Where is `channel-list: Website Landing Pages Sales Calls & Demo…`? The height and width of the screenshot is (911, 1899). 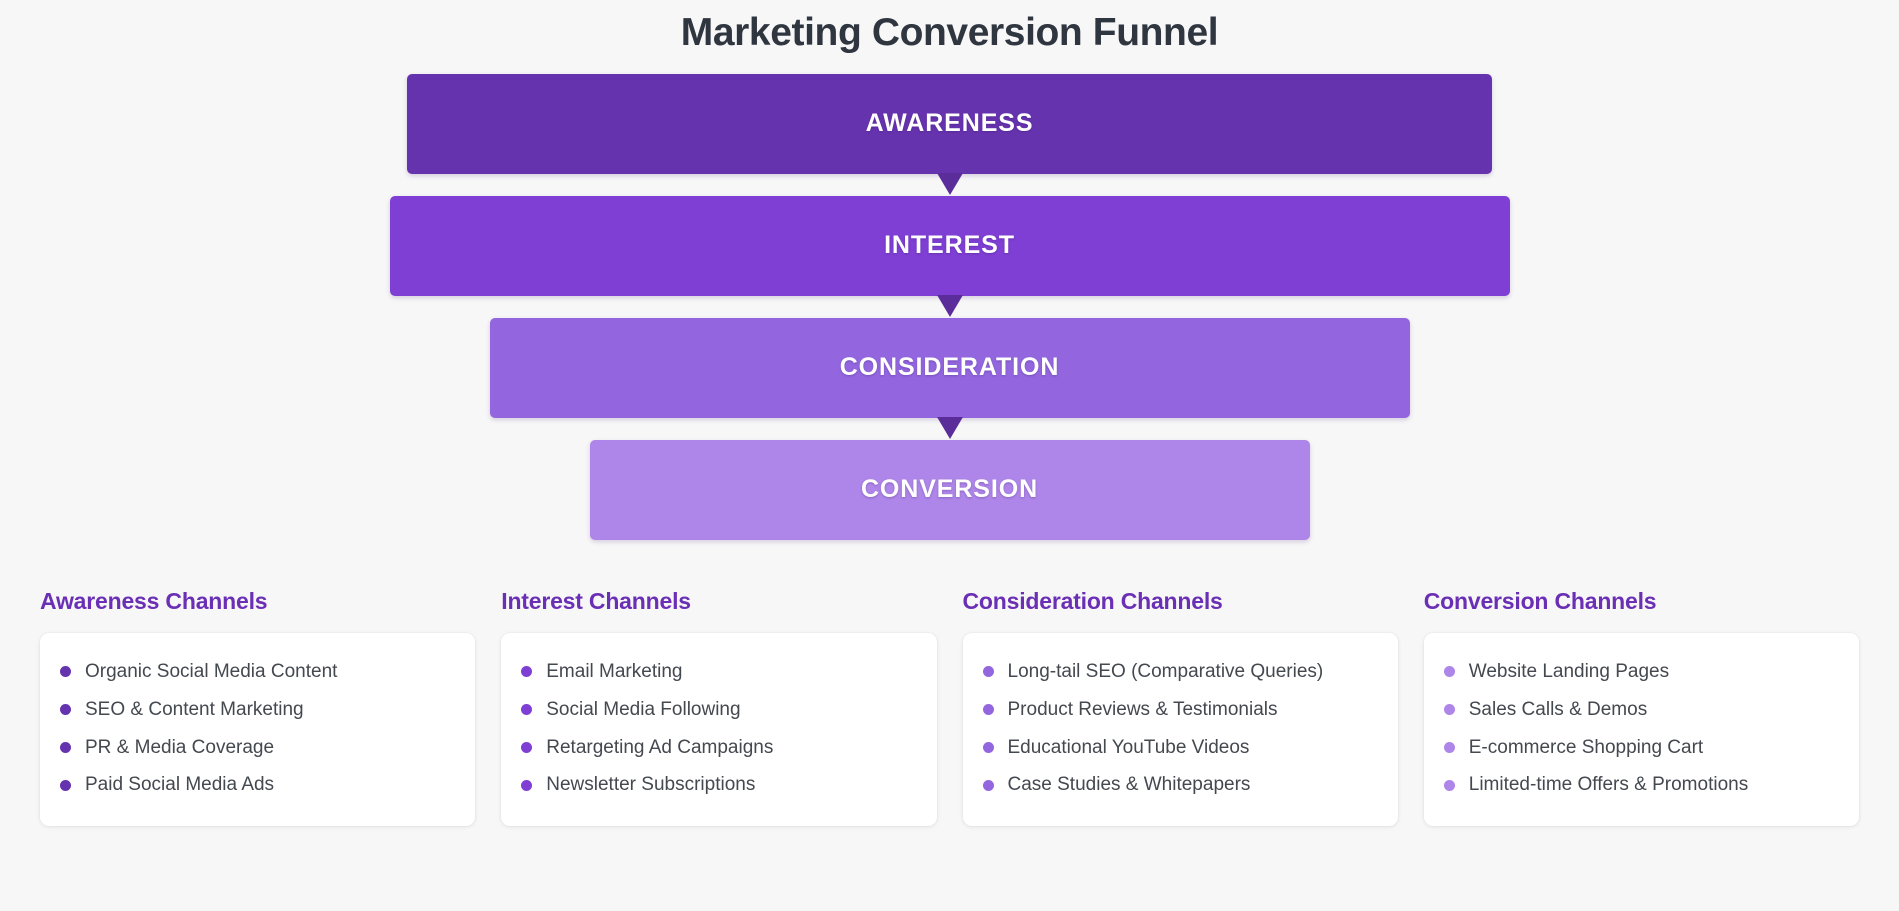 channel-list: Website Landing Pages Sales Calls & Demo… is located at coordinates (1641, 728).